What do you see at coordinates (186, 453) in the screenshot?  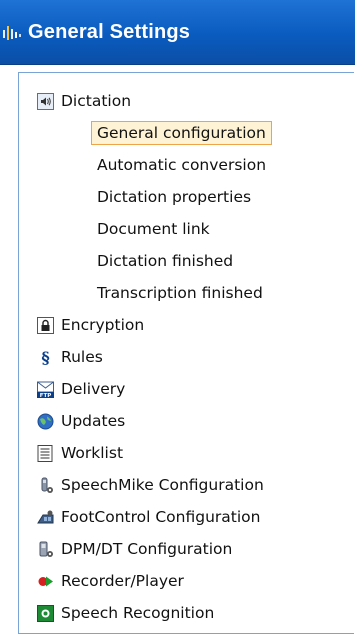 I see `tree-item-worklist: Worklist` at bounding box center [186, 453].